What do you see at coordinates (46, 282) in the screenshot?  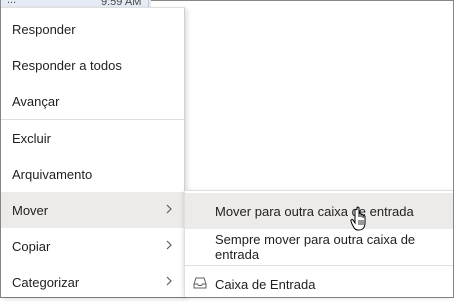 I see `menu-item-label: Categorizar` at bounding box center [46, 282].